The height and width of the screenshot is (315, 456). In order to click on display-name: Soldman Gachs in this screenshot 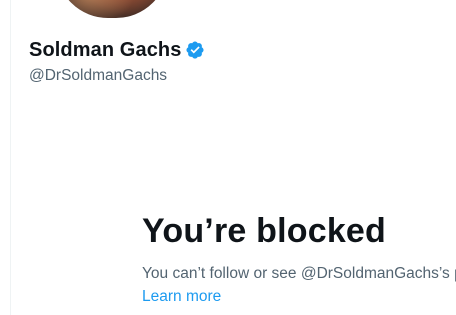, I will do `click(105, 49)`.